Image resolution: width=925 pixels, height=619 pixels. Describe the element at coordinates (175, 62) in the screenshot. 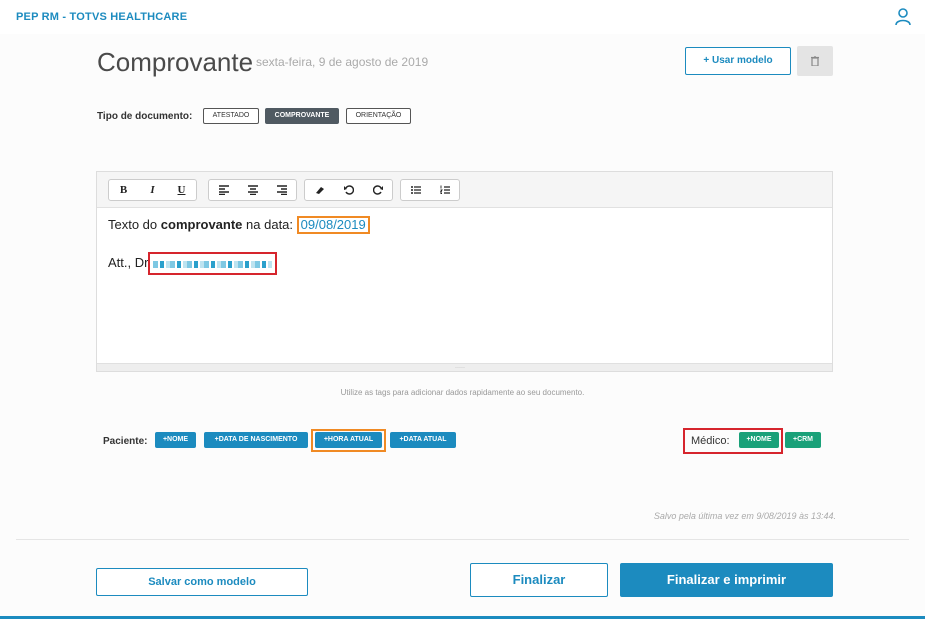

I see `page-title: Comprovante` at that location.